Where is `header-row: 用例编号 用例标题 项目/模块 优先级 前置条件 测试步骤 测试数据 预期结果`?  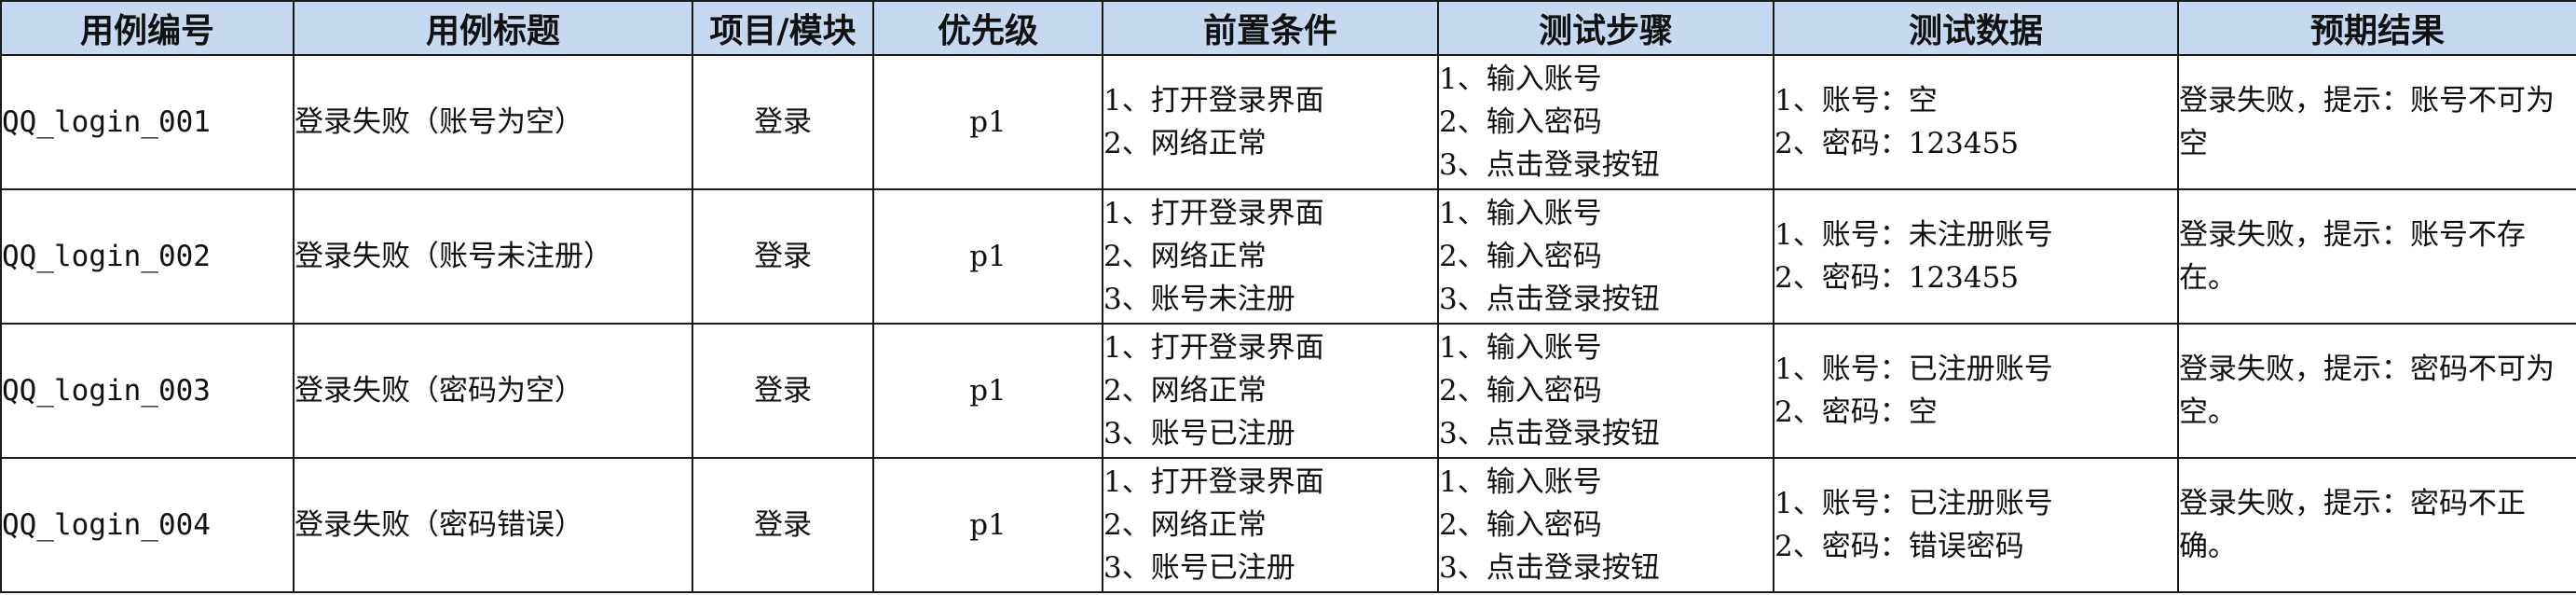 header-row: 用例编号 用例标题 项目/模块 优先级 前置条件 测试步骤 测试数据 预期结果 is located at coordinates (1288, 28).